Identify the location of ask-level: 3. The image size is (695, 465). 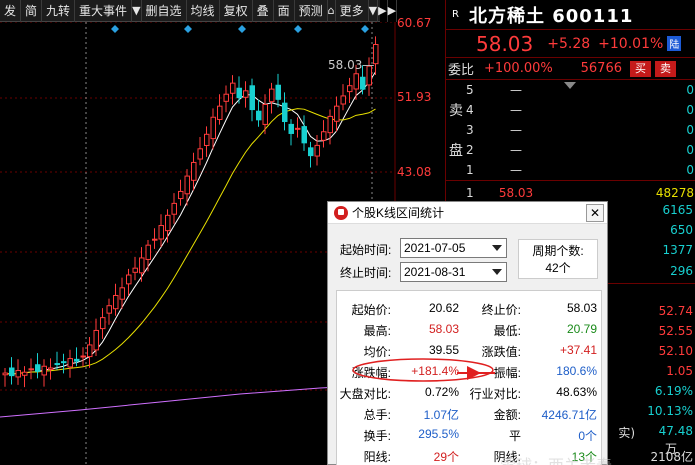
(470, 130).